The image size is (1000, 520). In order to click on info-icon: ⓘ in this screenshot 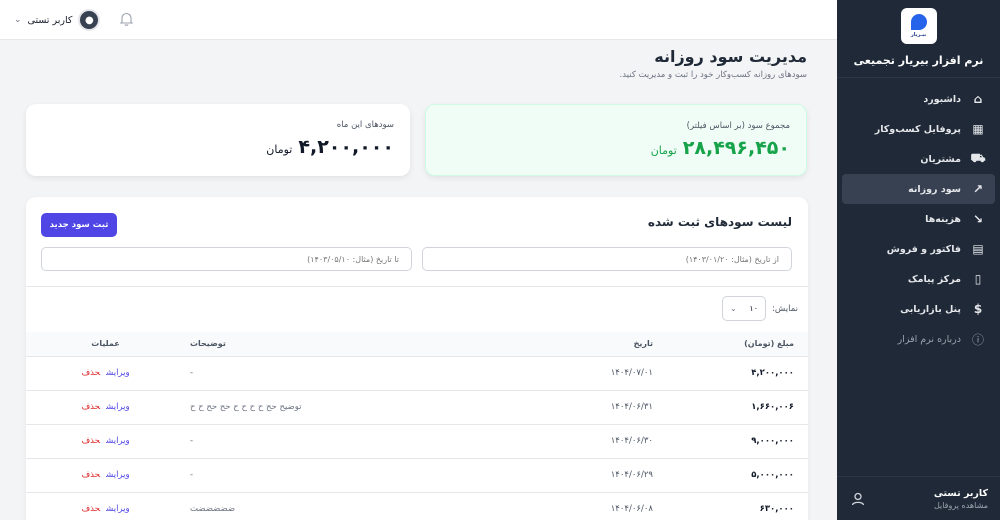, I will do `click(978, 339)`.